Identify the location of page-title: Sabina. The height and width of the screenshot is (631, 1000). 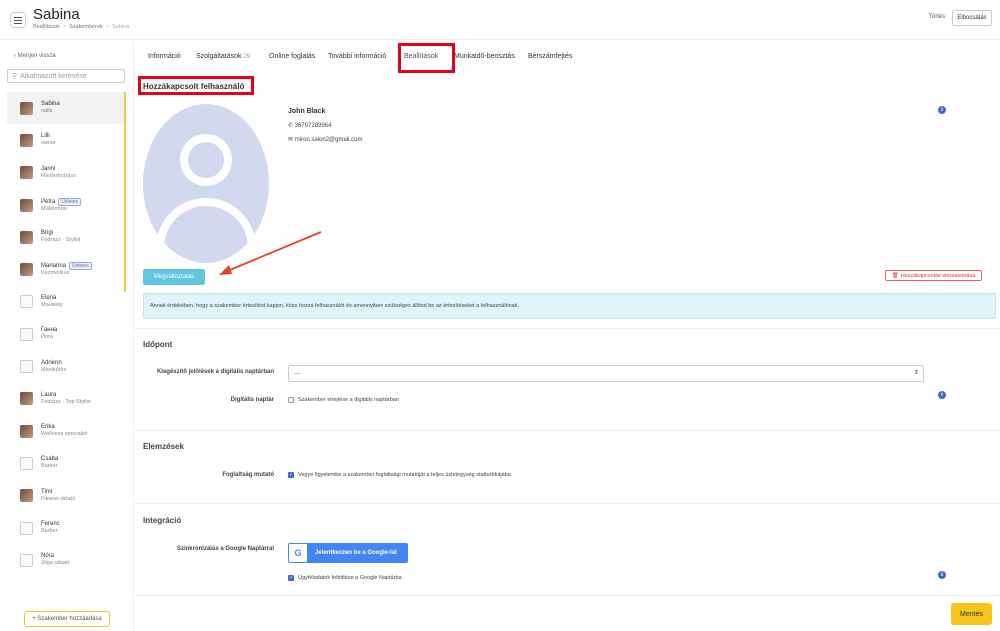
(56, 14).